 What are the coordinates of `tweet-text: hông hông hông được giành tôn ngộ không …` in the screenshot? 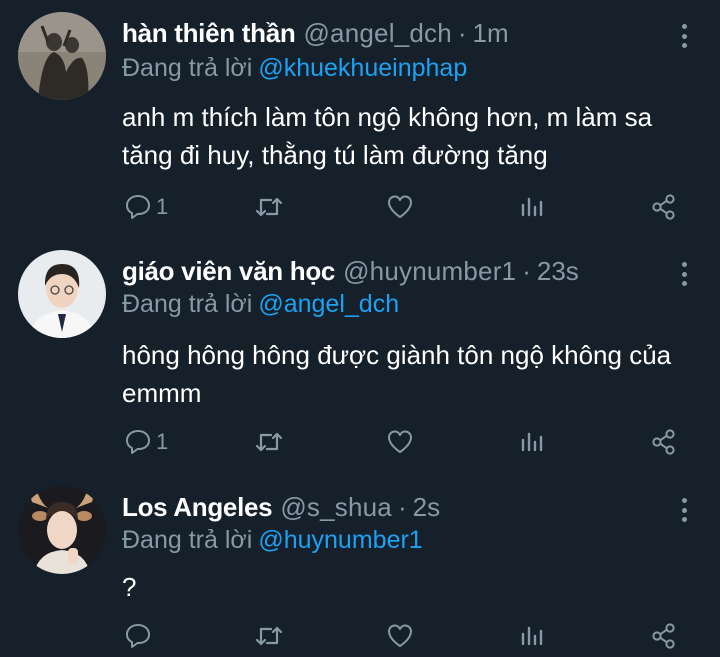 It's located at (397, 374).